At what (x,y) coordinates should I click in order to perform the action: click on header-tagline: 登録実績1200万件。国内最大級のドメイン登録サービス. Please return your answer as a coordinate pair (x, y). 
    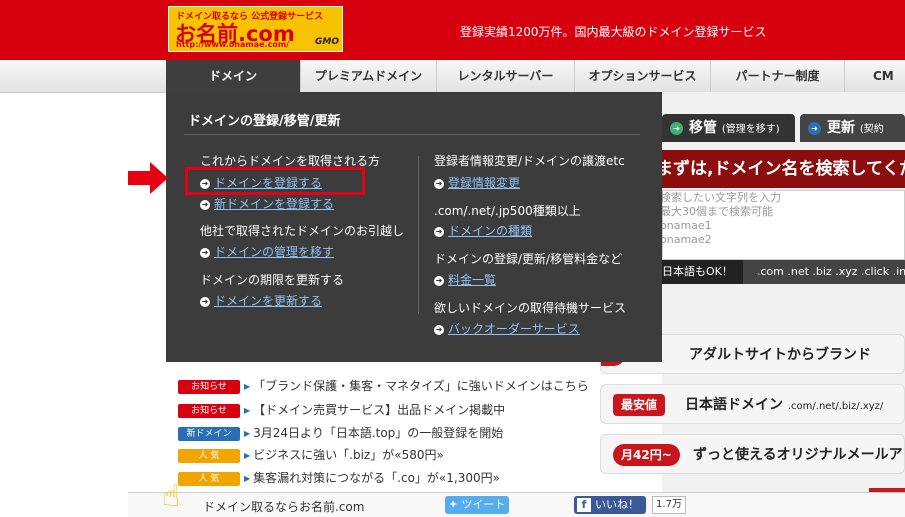
    Looking at the image, I should click on (613, 32).